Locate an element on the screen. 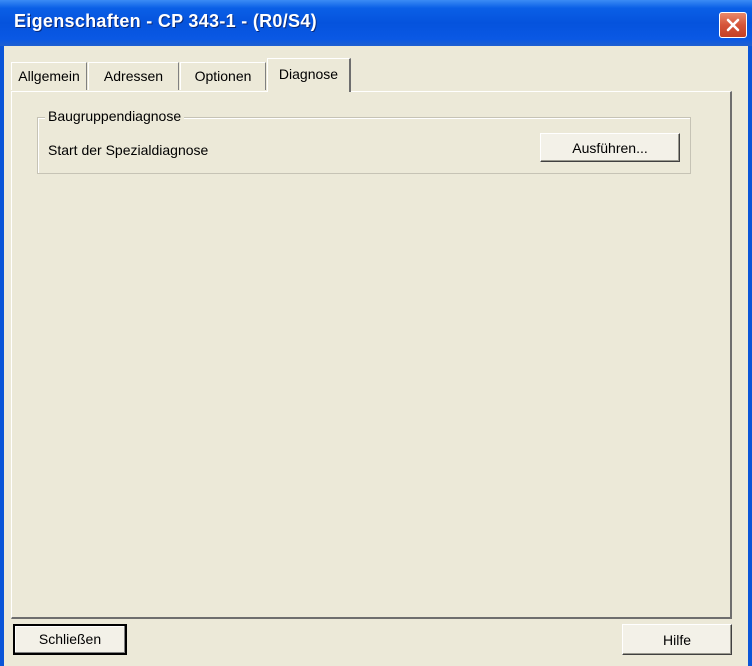 Image resolution: width=752 pixels, height=666 pixels. window-frame-left is located at coordinates (2, 356).